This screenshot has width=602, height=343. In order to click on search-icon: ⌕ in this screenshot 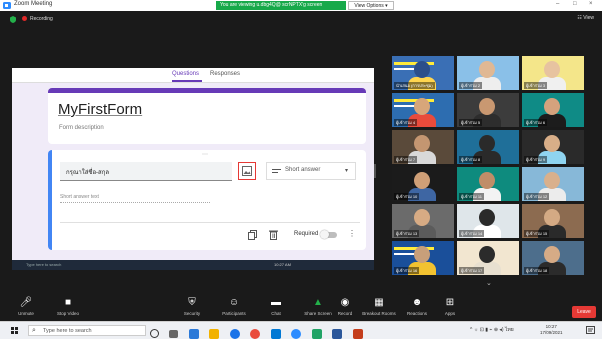, I will do `click(34, 330)`.